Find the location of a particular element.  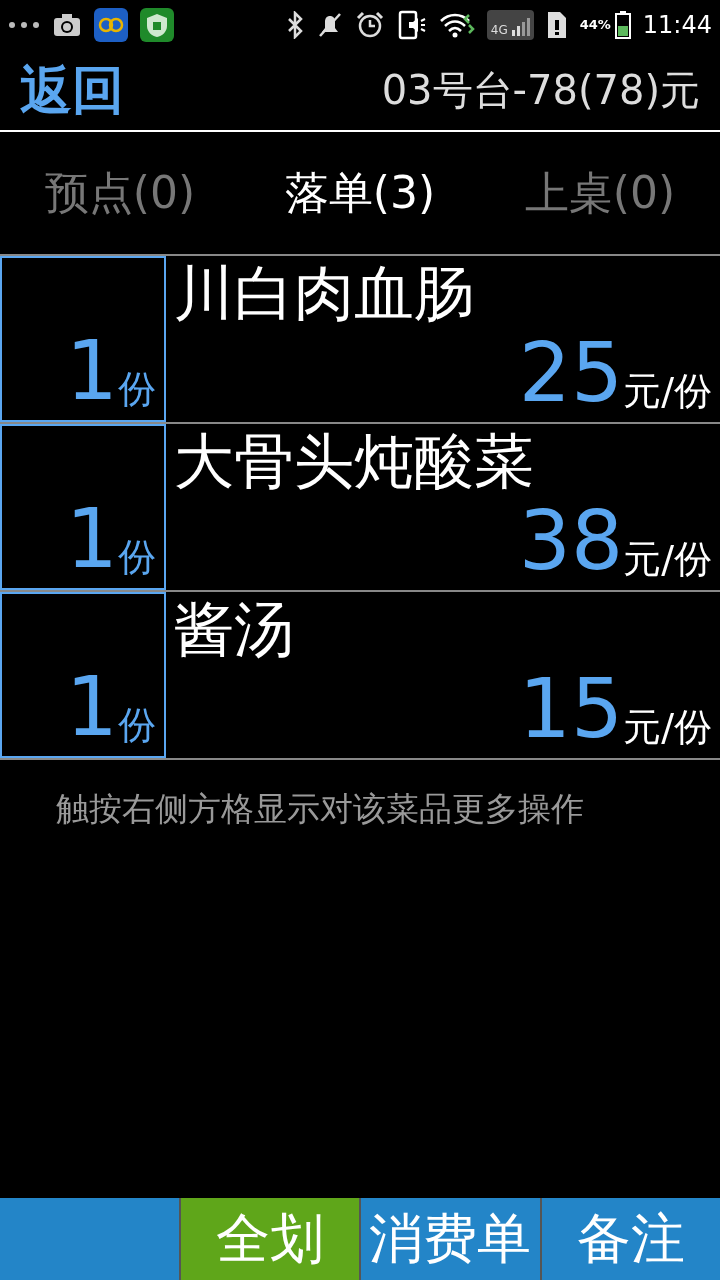

toolbar-button: 备注 is located at coordinates (630, 1239).